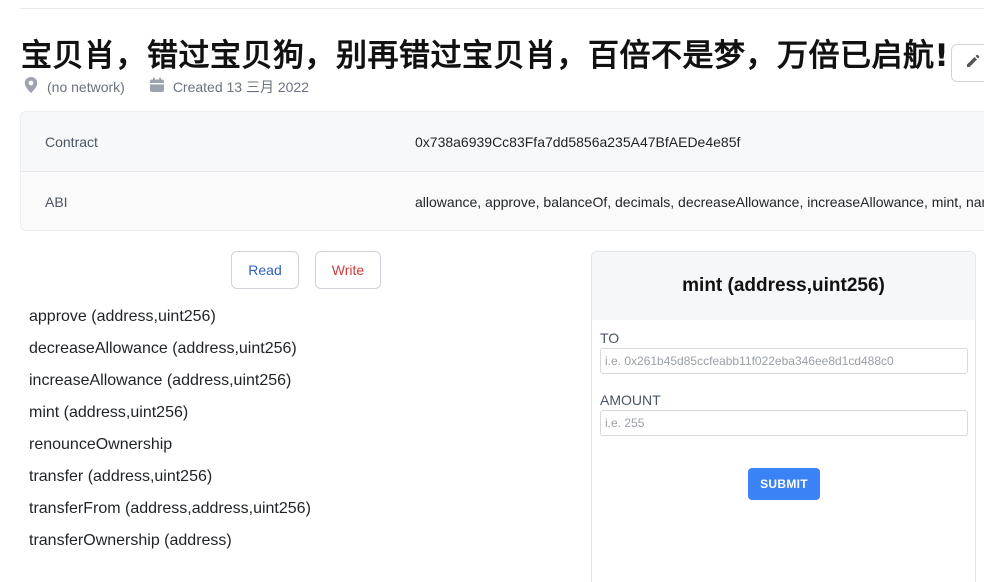  What do you see at coordinates (610, 338) in the screenshot?
I see `to-label: TO` at bounding box center [610, 338].